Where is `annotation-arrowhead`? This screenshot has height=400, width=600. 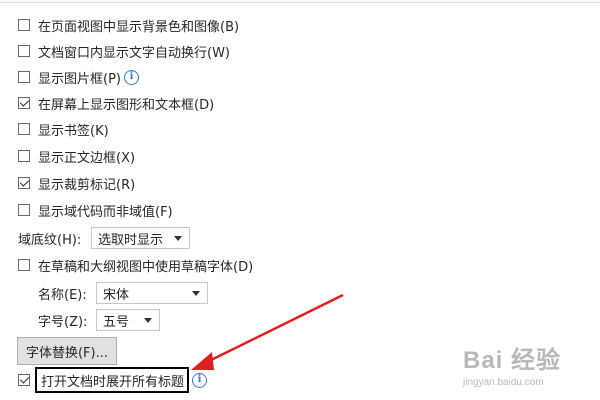 annotation-arrowhead is located at coordinates (202, 361).